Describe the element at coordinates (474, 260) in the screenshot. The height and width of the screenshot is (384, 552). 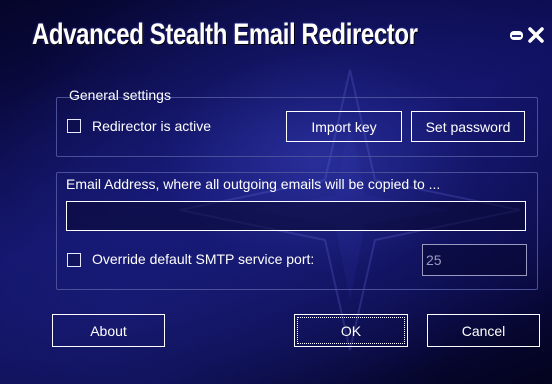
I see `smtp-port-input` at that location.